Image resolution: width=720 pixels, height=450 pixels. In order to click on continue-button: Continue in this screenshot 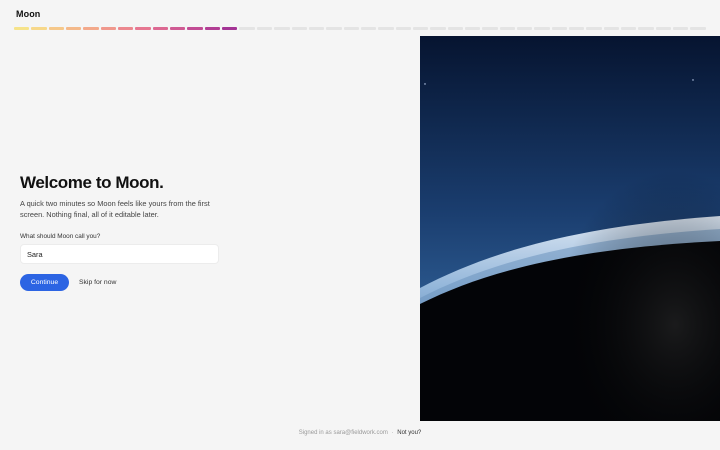, I will do `click(44, 282)`.